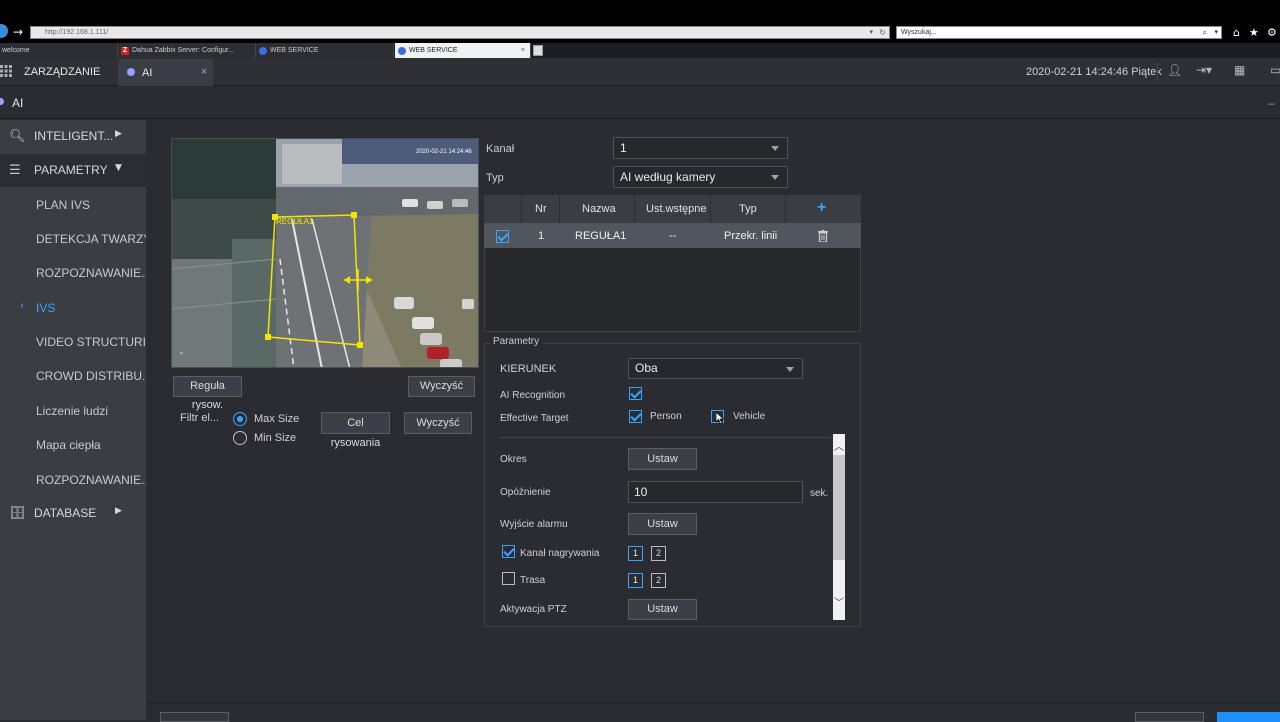  What do you see at coordinates (240, 419) in the screenshot?
I see `max-size-radio` at bounding box center [240, 419].